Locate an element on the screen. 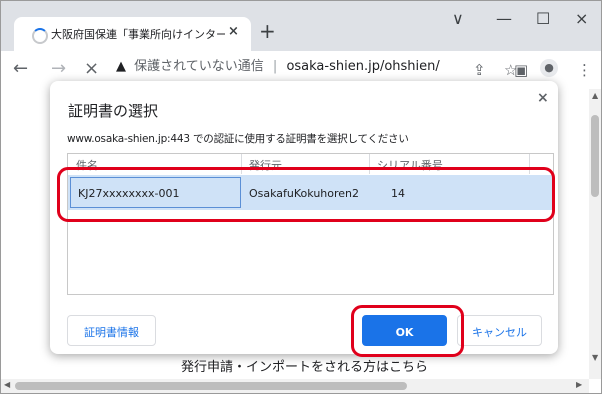 This screenshot has height=394, width=602. dialog-title: 証明書の選択 is located at coordinates (113, 111).